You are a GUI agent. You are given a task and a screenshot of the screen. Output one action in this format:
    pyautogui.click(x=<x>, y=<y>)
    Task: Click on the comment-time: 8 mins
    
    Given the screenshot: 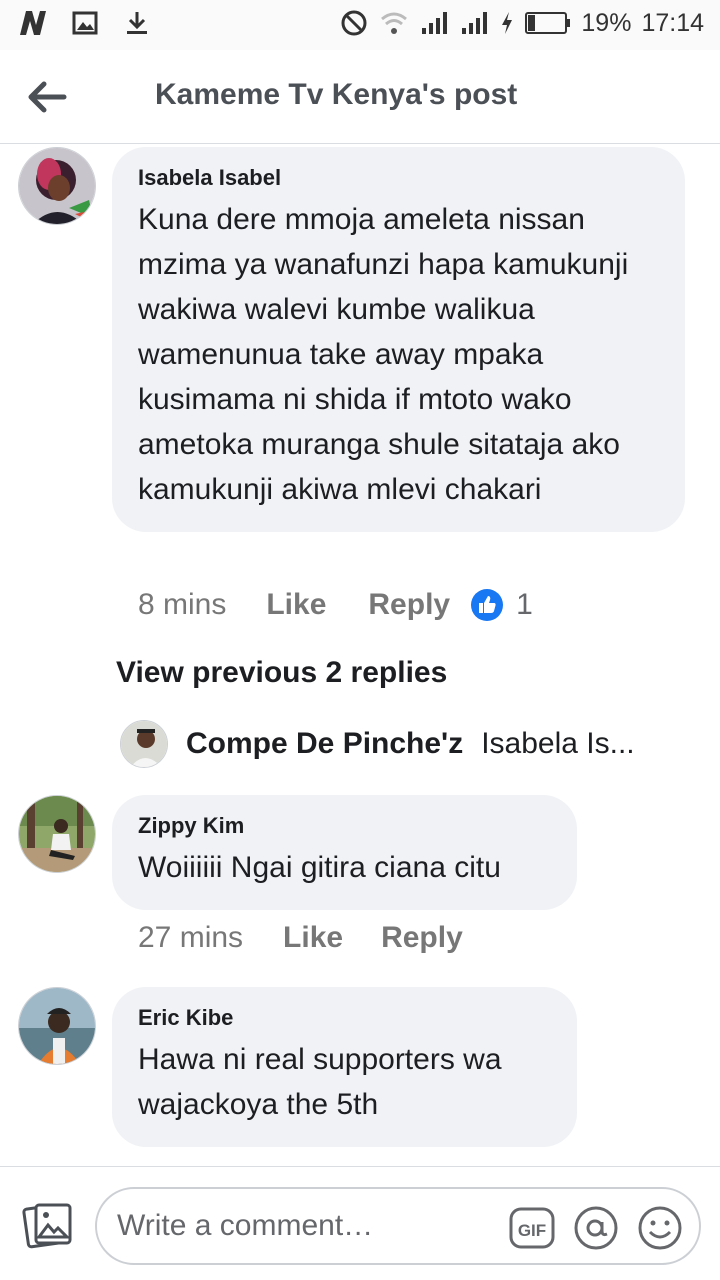 What is the action you would take?
    pyautogui.click(x=182, y=605)
    